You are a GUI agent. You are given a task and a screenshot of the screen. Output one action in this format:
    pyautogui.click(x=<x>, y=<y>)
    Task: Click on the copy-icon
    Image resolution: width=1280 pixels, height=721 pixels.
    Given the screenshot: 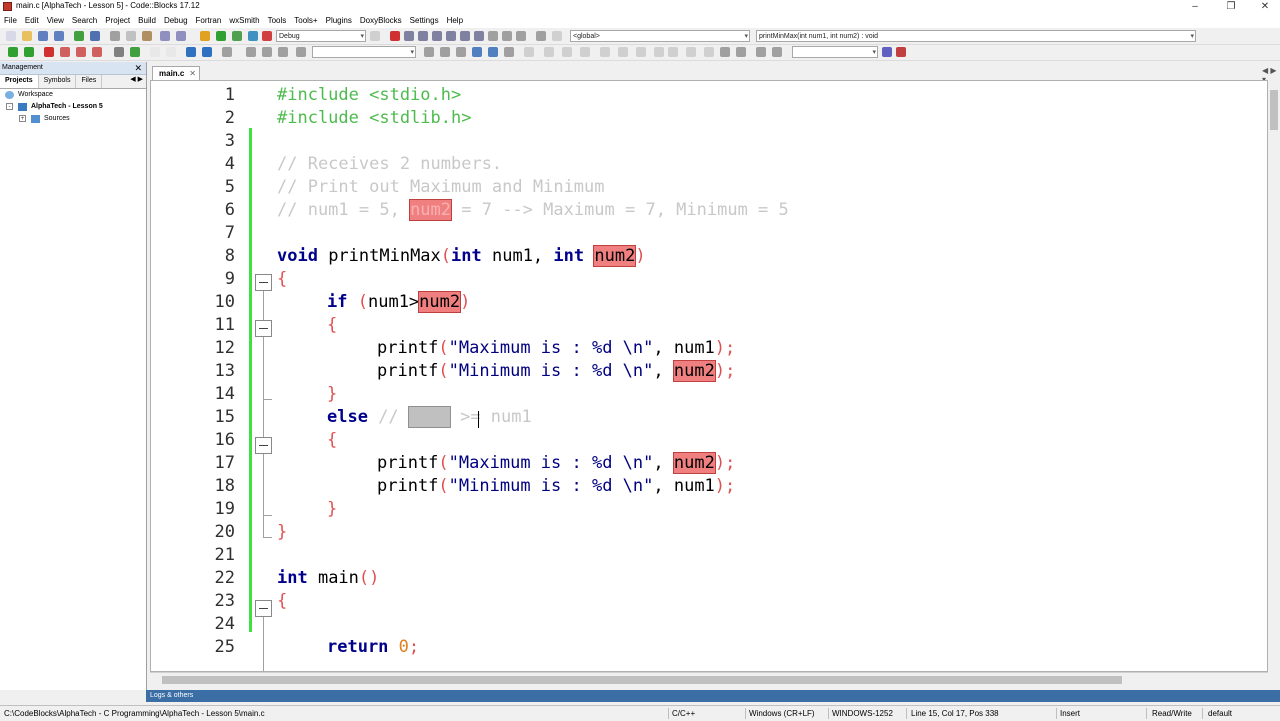 What is the action you would take?
    pyautogui.click(x=131, y=36)
    